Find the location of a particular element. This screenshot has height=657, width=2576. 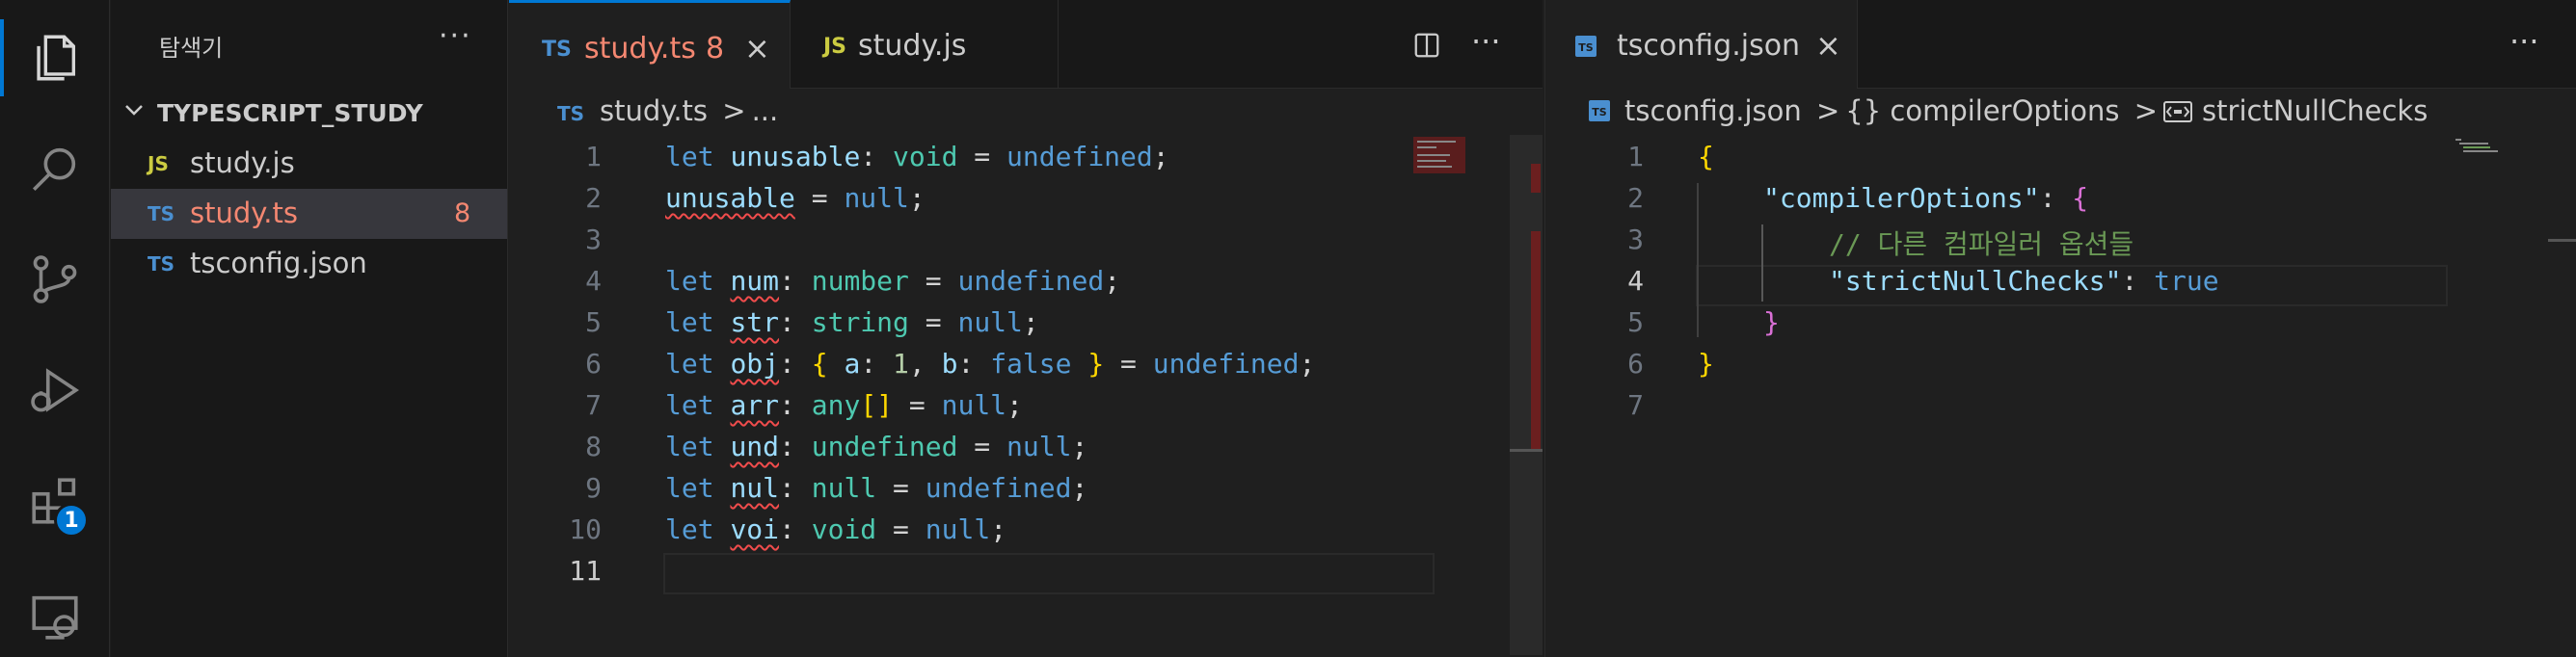

tab-study-js: JS study.js is located at coordinates (925, 44).